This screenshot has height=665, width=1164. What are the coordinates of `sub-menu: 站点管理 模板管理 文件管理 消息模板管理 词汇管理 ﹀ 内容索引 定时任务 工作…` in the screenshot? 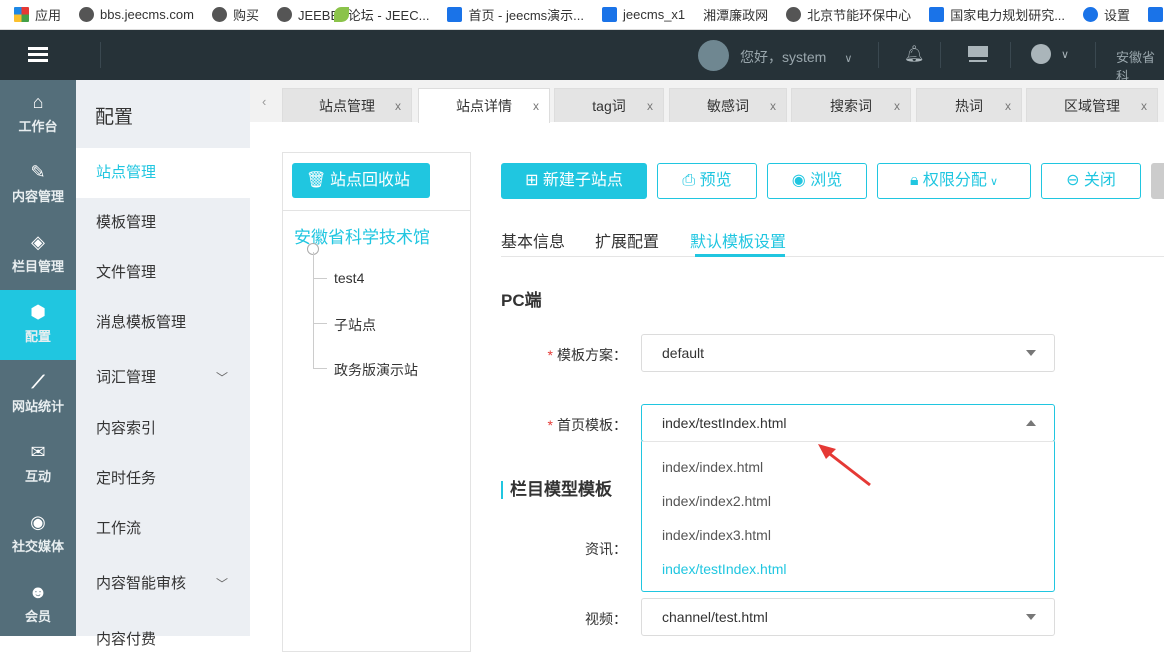 It's located at (163, 364).